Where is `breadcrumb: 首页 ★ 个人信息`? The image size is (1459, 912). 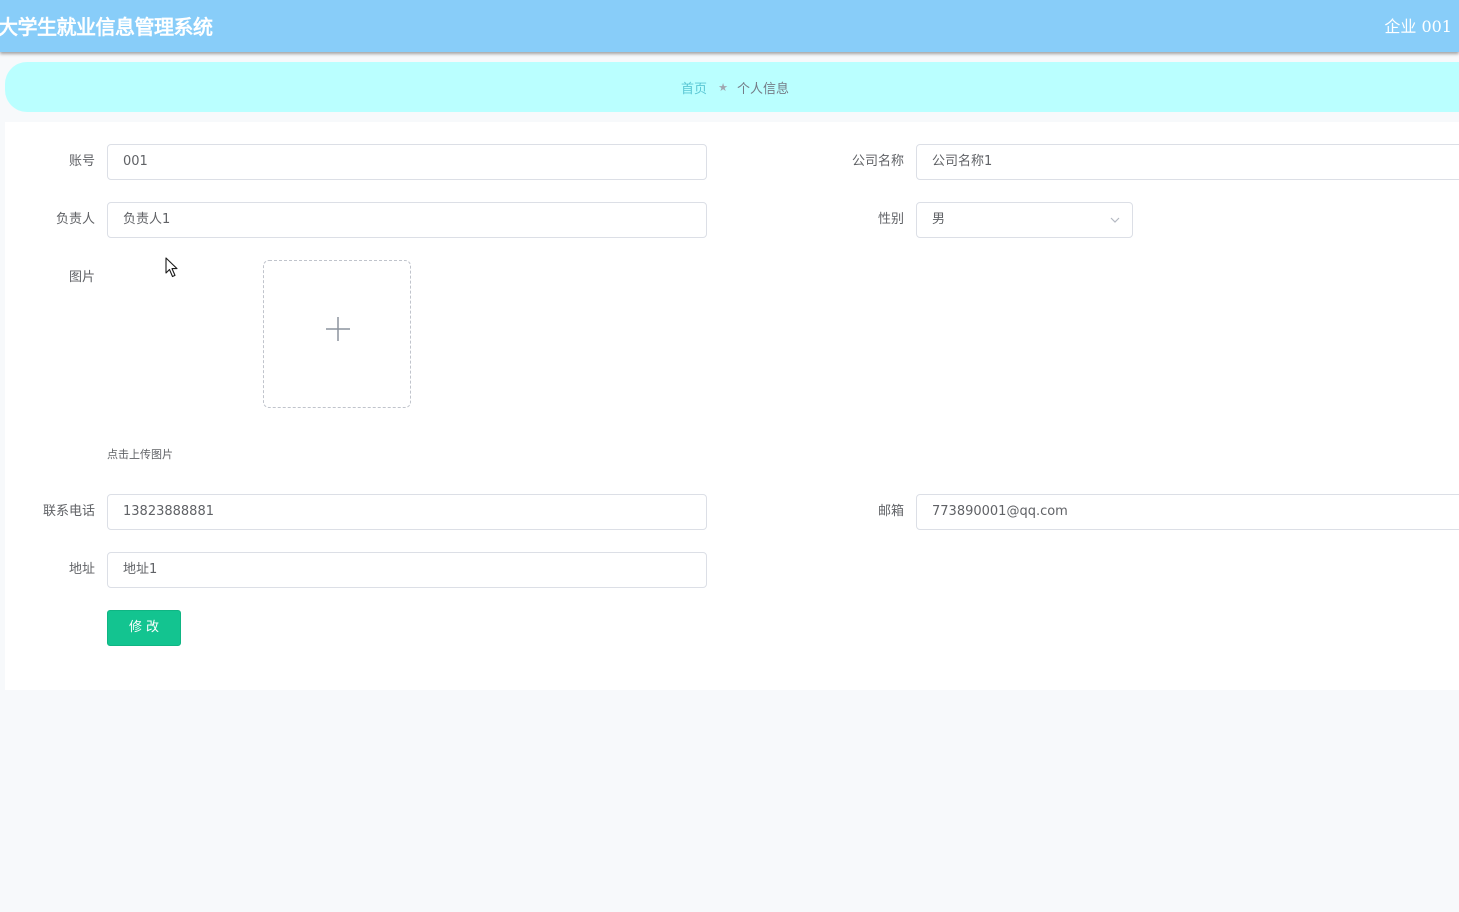
breadcrumb: 首页 ★ 个人信息 is located at coordinates (732, 87).